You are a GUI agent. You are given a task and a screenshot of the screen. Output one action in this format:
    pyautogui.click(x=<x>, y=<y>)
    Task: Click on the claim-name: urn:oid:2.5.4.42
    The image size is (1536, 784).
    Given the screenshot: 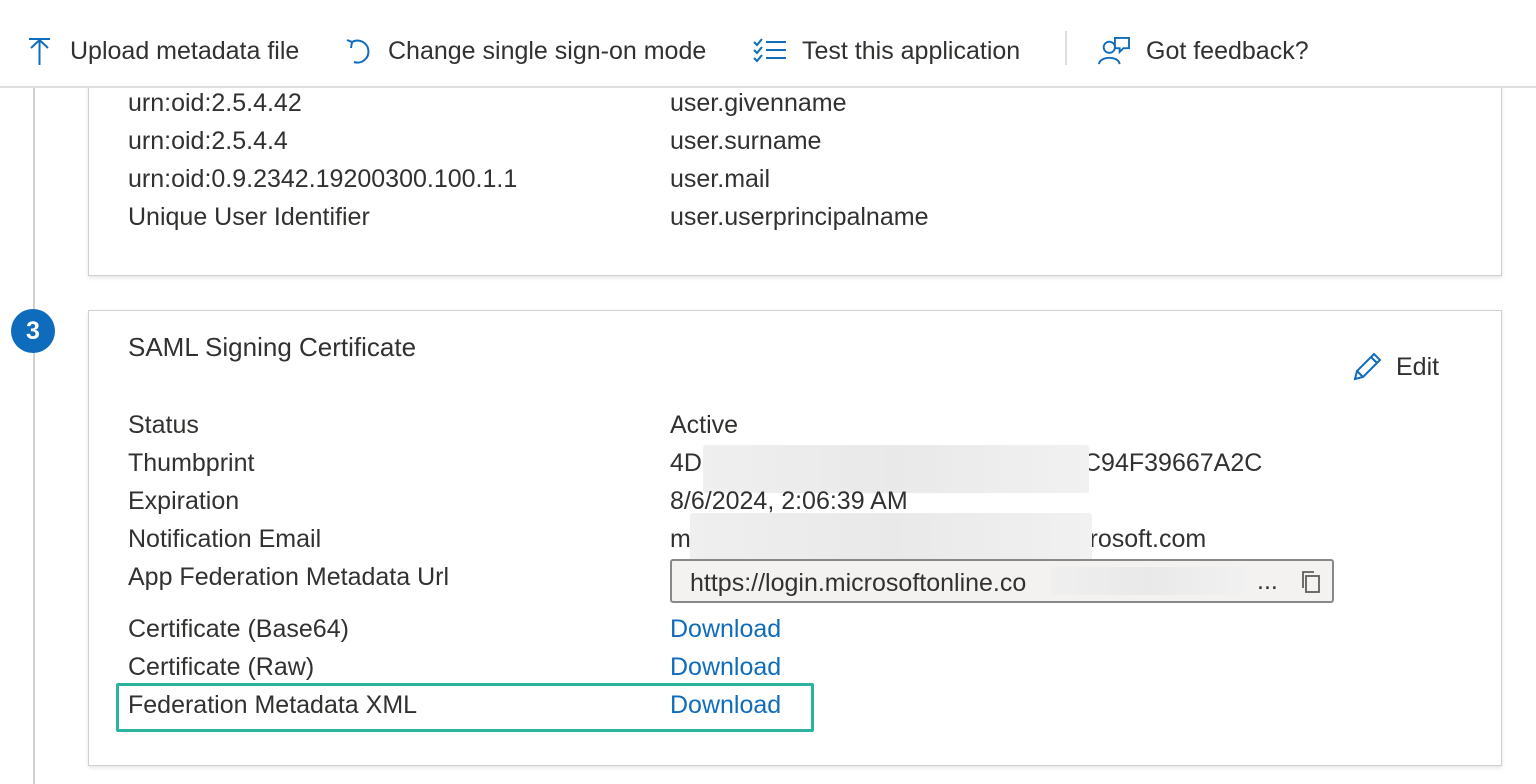 What is the action you would take?
    pyautogui.click(x=215, y=103)
    